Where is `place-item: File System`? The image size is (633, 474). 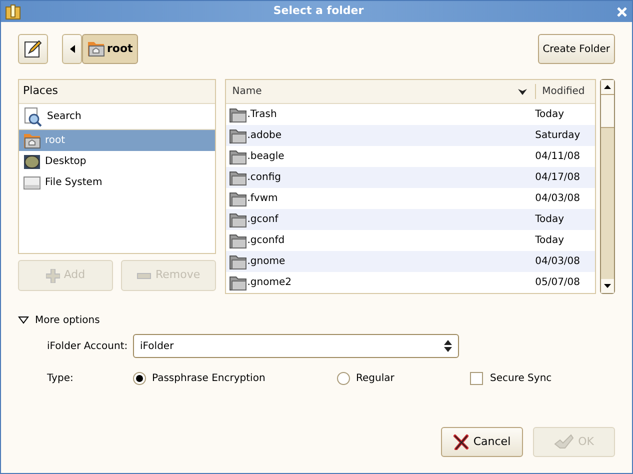
place-item: File System is located at coordinates (117, 182).